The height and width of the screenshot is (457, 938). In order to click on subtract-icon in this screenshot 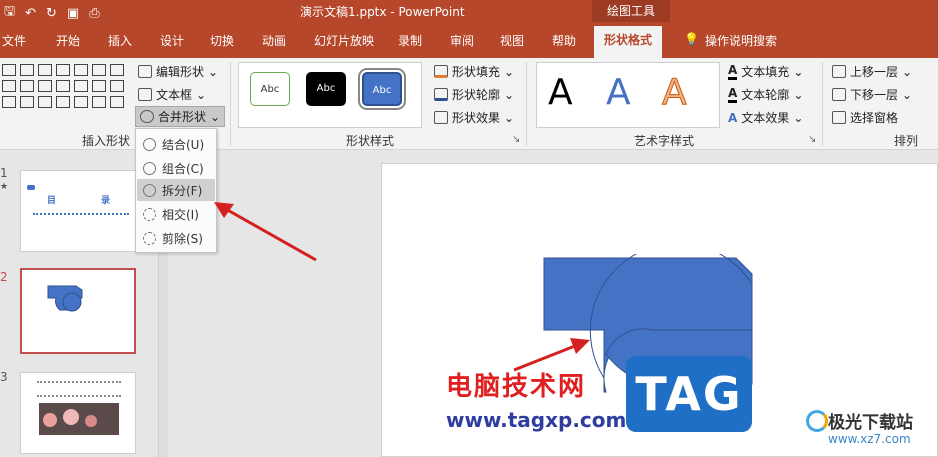, I will do `click(149, 238)`.